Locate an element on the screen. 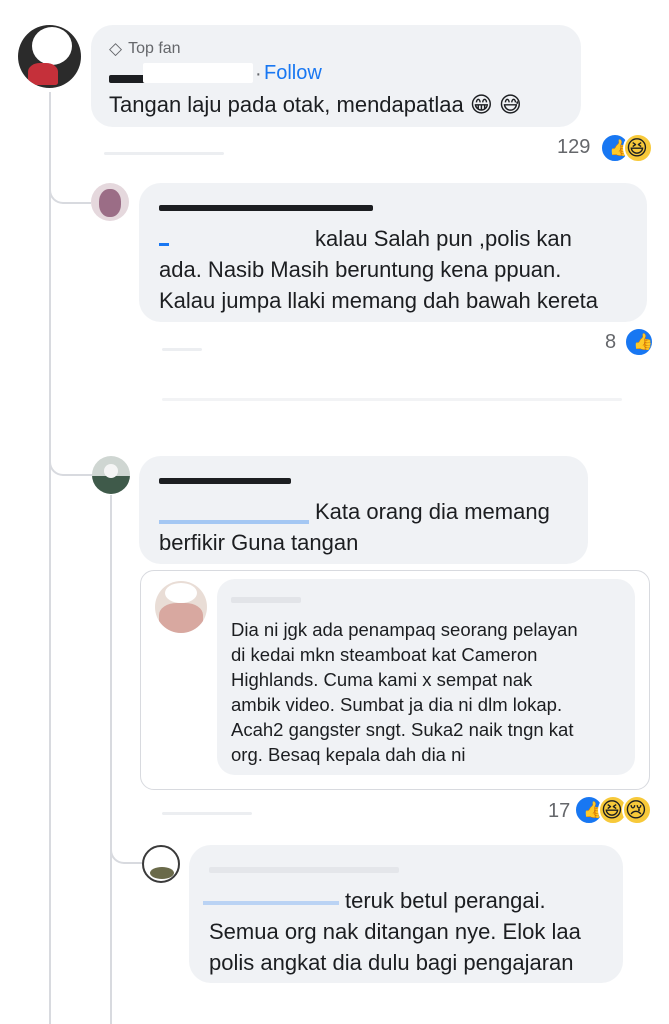 The image size is (669, 1024). like-icon: 👍 is located at coordinates (639, 342).